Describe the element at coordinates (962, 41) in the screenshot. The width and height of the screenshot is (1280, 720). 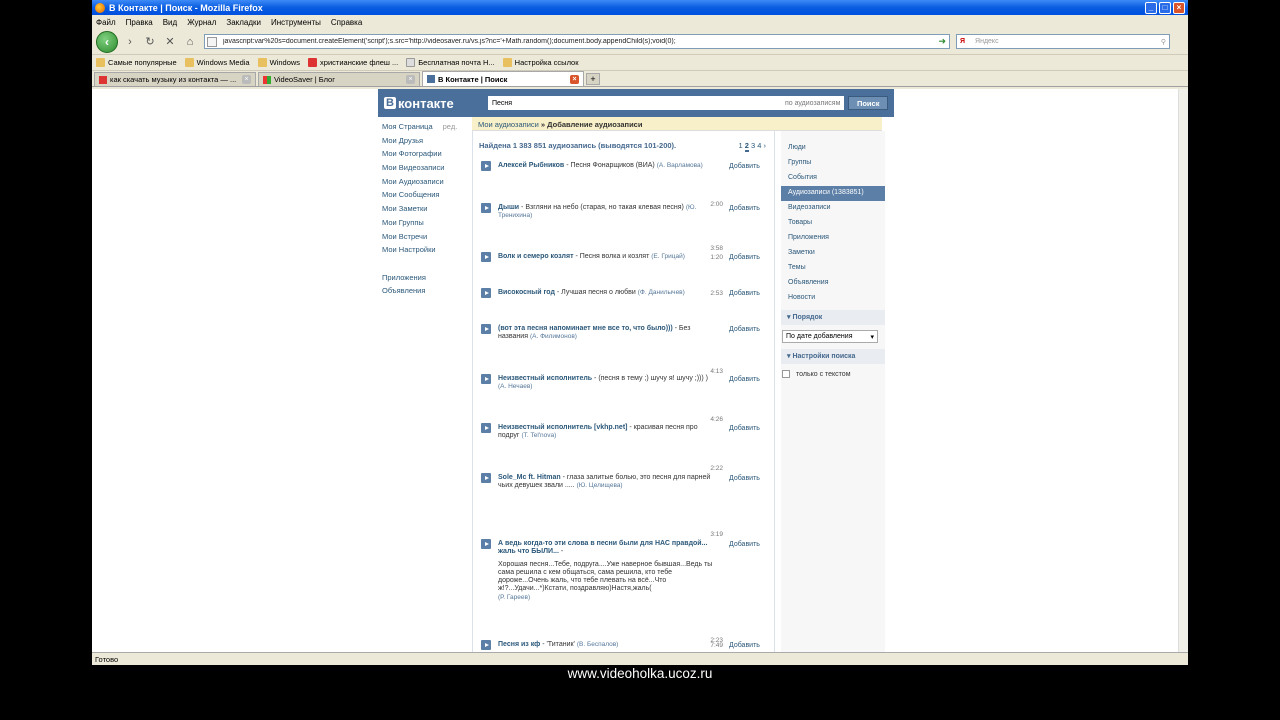
I see `yandex-icon: Я` at that location.